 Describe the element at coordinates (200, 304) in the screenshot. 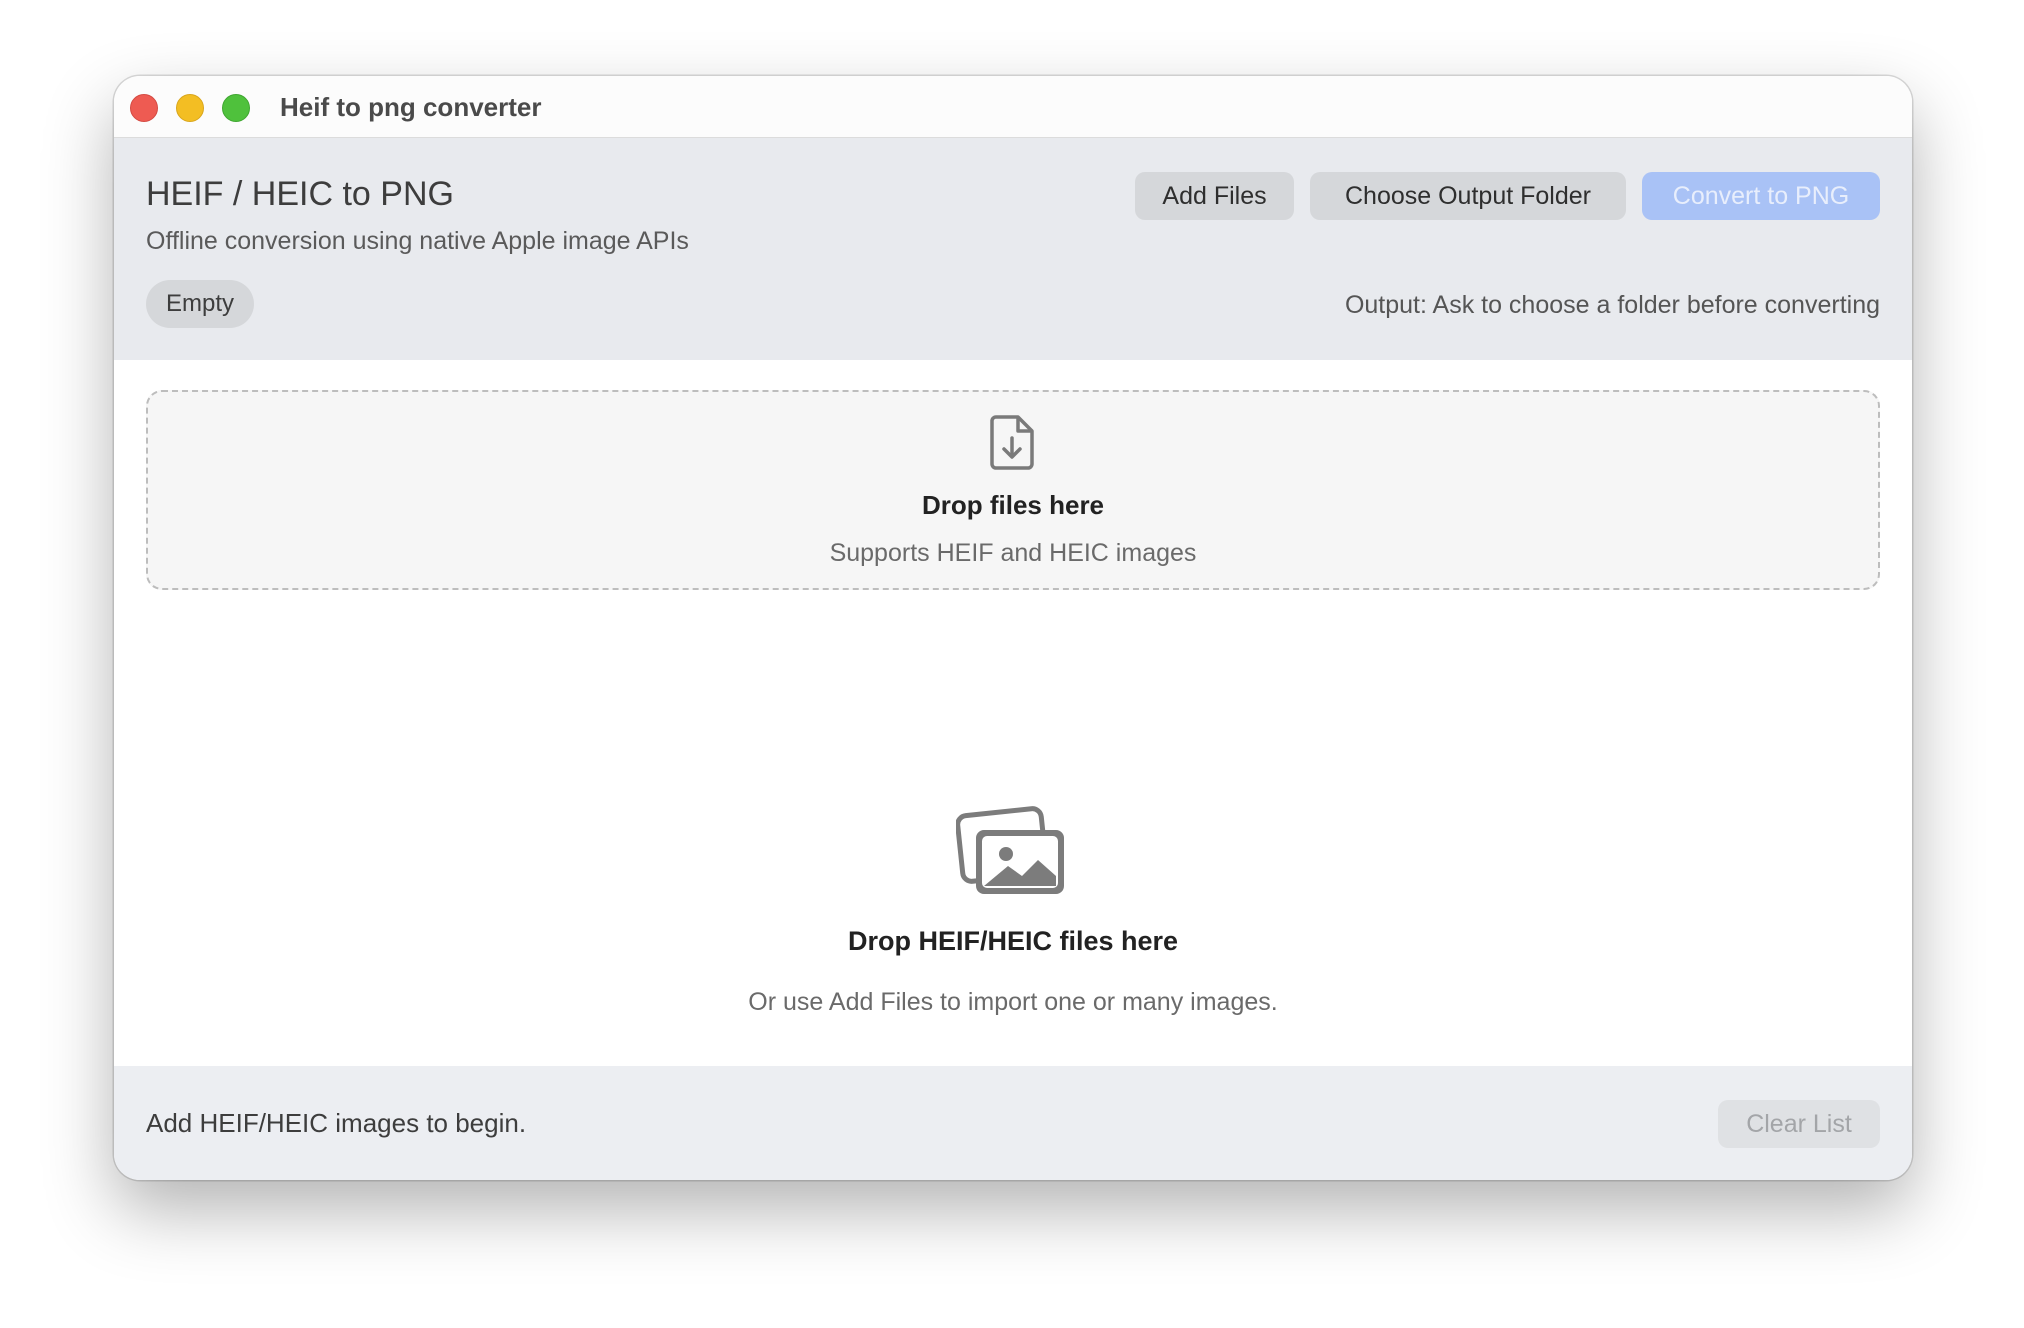

I see `status-badge: Empty` at that location.